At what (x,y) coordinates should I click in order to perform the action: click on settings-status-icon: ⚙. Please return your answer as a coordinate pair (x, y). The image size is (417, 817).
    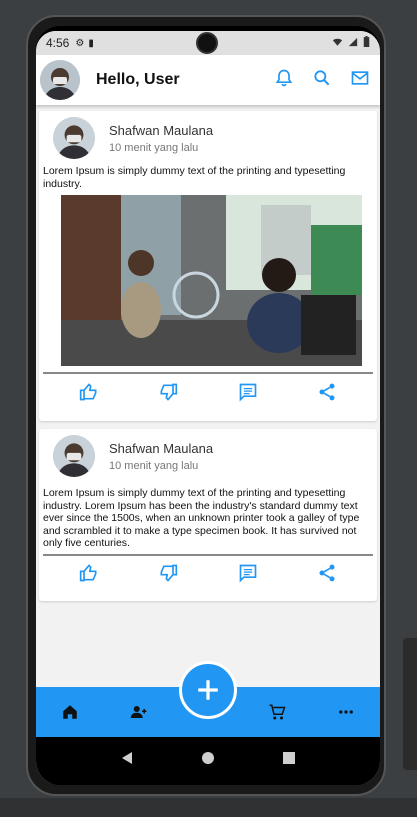
    Looking at the image, I should click on (80, 43).